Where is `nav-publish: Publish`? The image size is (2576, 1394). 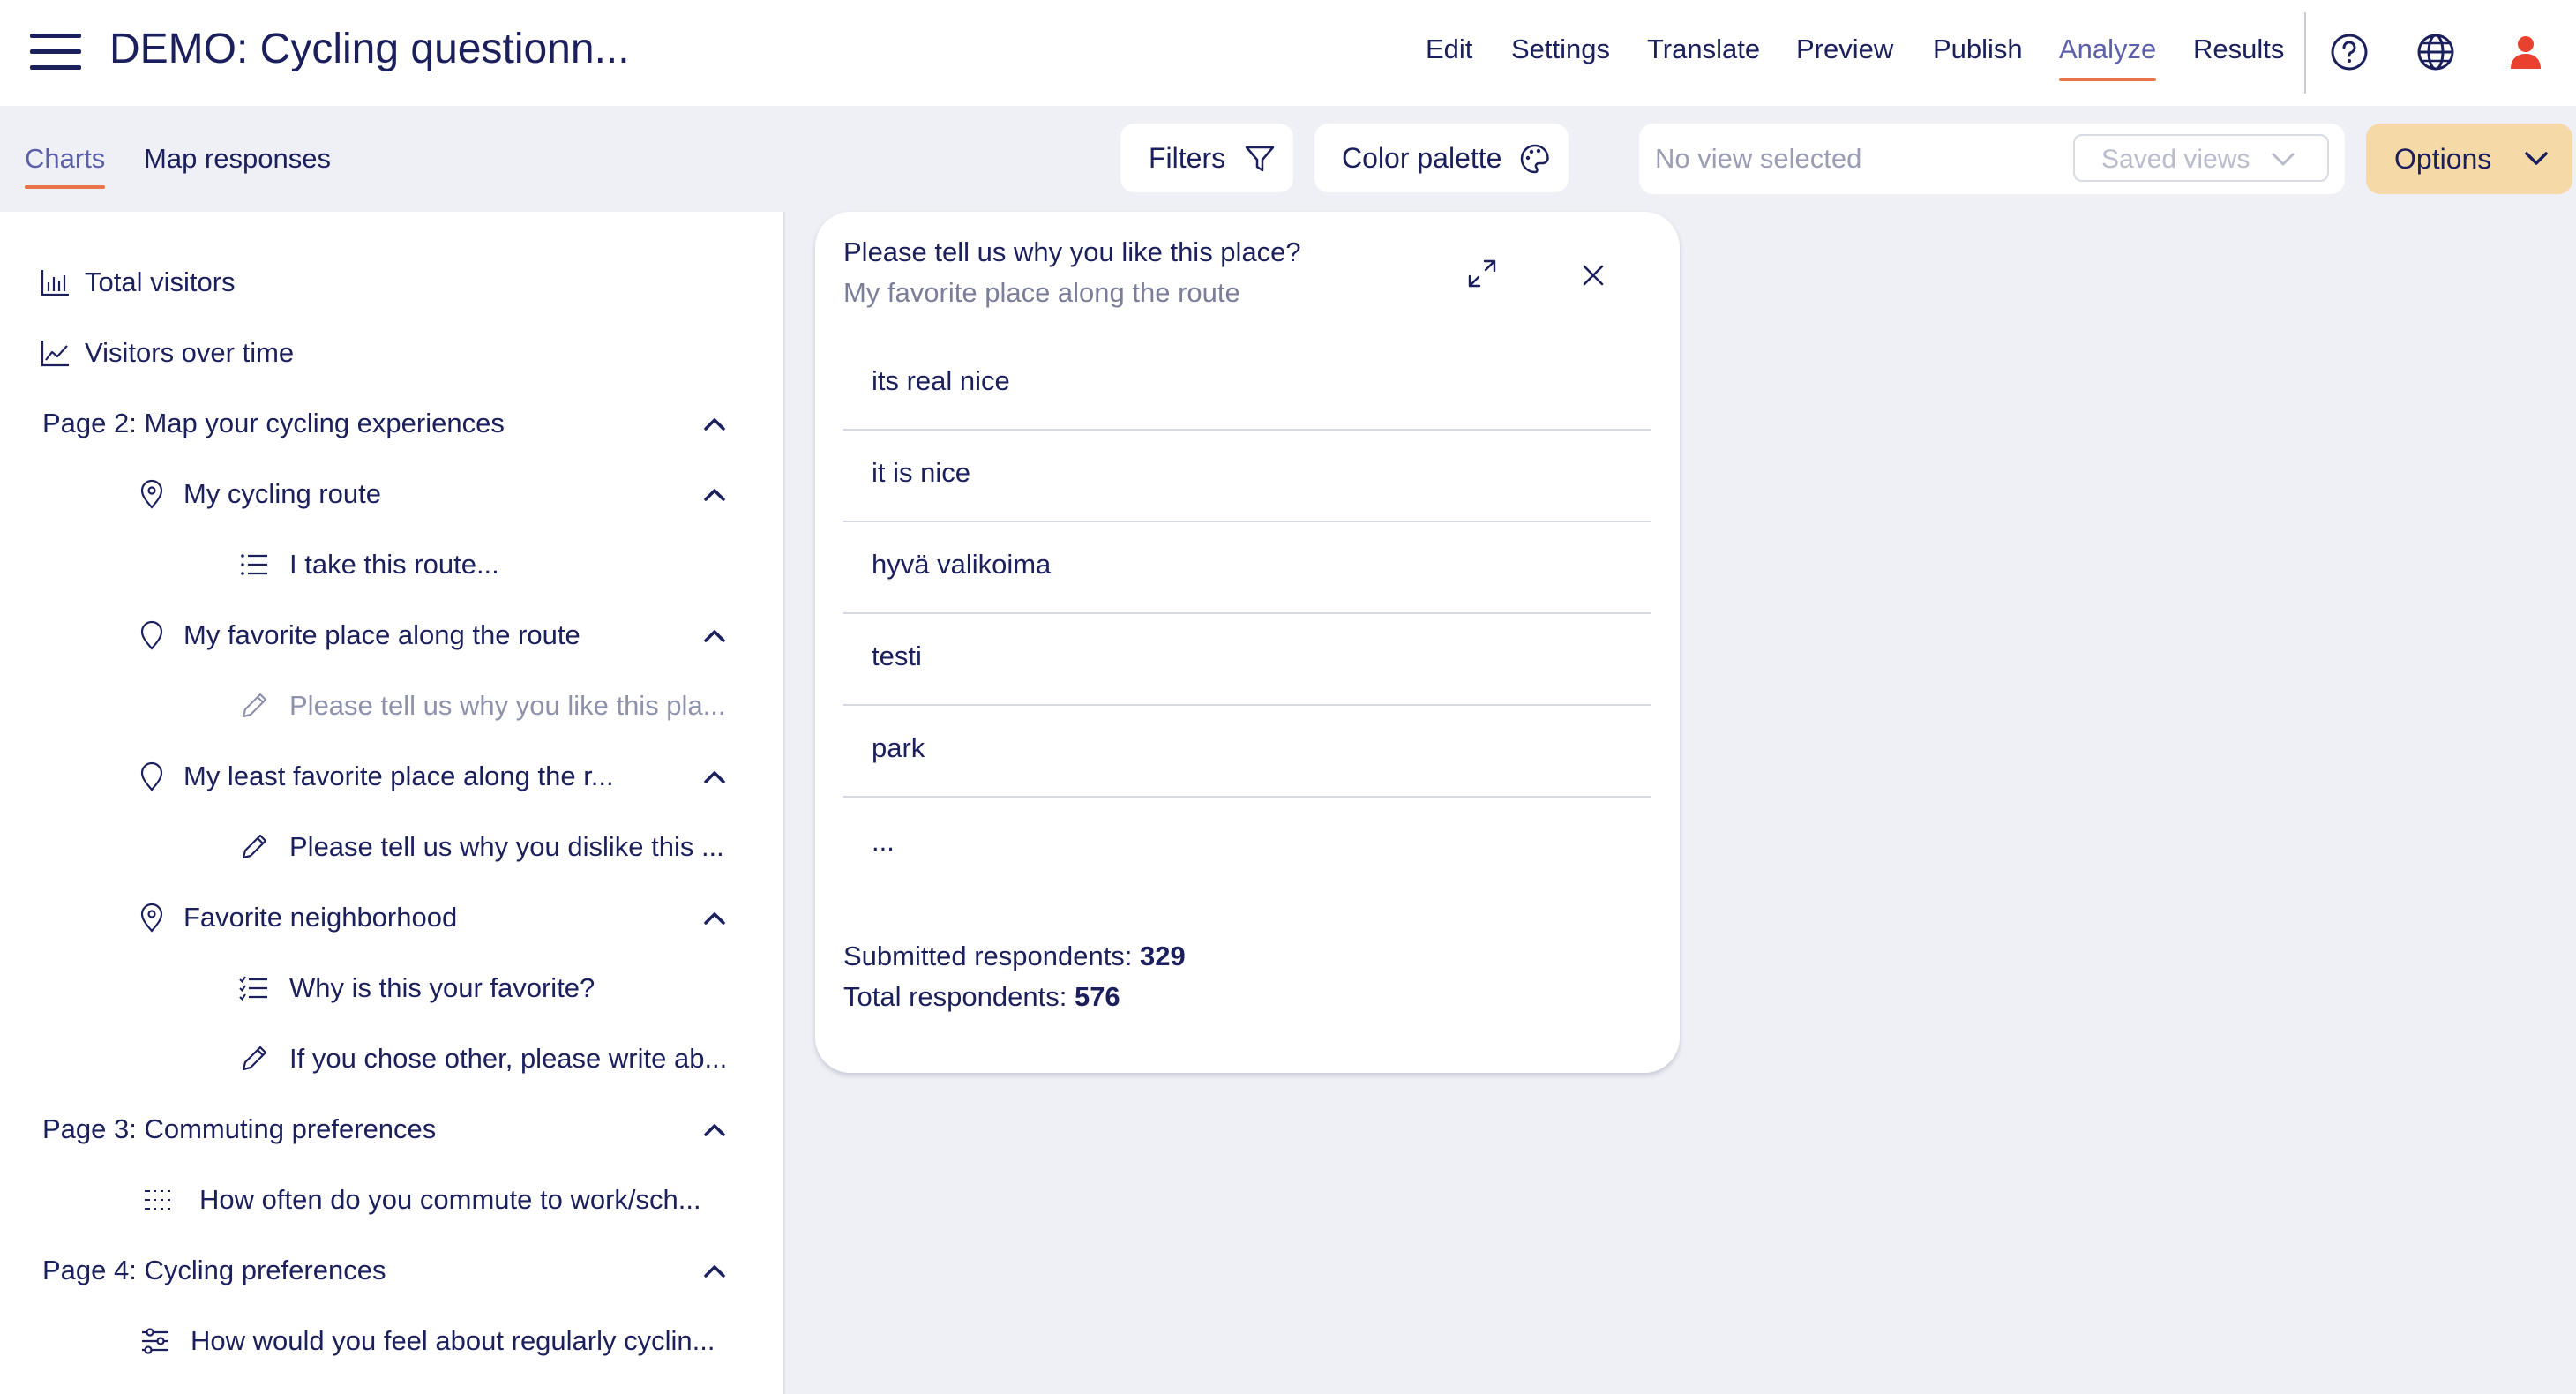 nav-publish: Publish is located at coordinates (1978, 50).